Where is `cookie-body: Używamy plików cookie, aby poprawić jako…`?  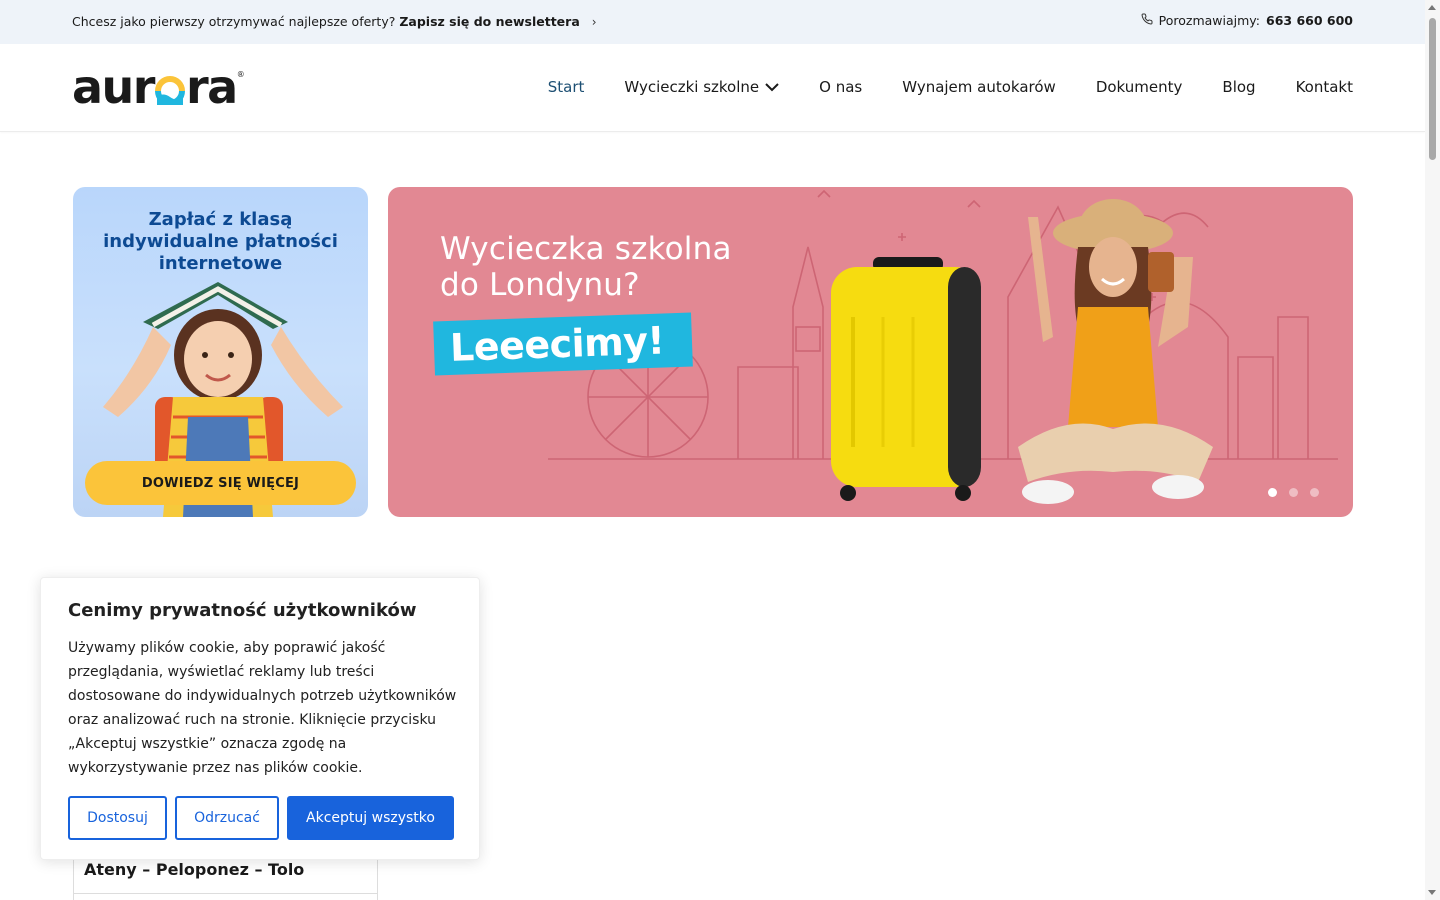
cookie-body: Używamy plików cookie, aby poprawić jako… is located at coordinates (262, 708).